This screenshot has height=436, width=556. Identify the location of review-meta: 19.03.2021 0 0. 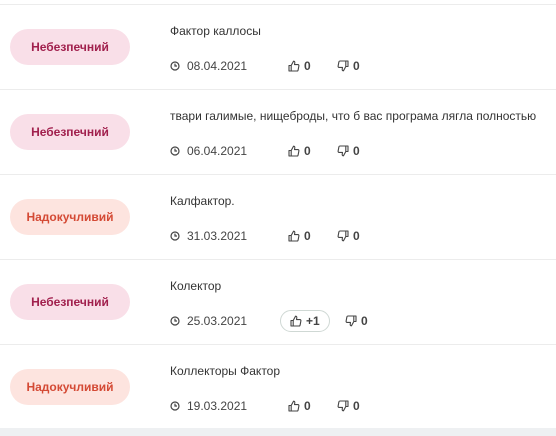
(360, 406).